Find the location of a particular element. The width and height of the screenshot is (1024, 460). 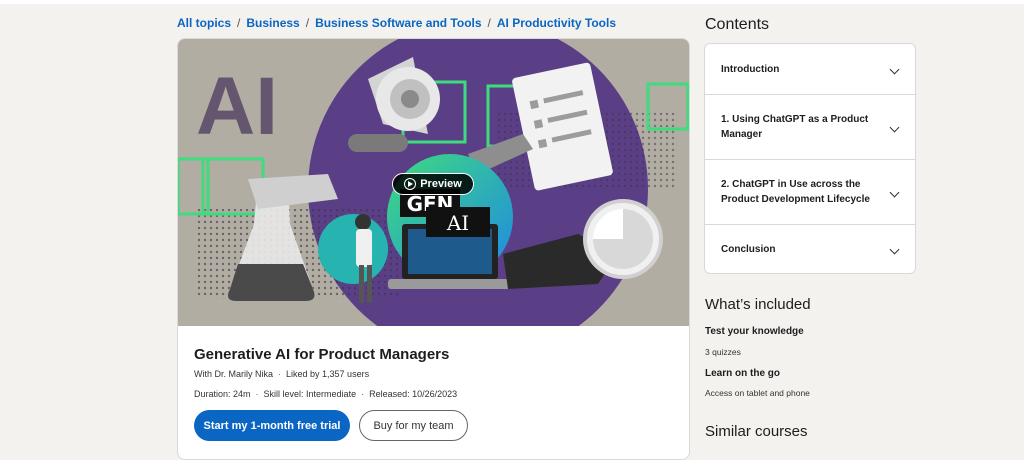

instructor-link: With Dr. Marily Nika is located at coordinates (233, 374).